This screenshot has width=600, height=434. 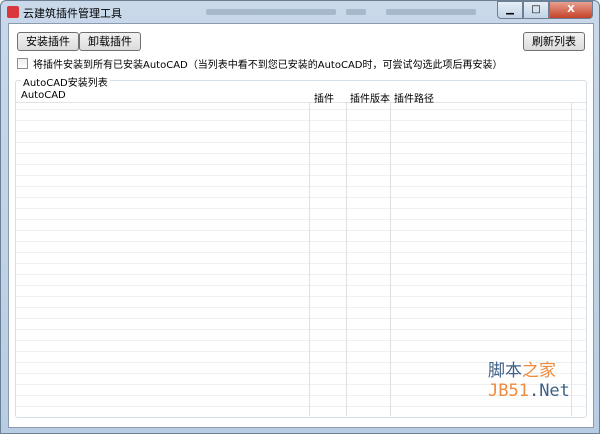 I want to click on group-title: AutoCAD安装列表, so click(x=65, y=81).